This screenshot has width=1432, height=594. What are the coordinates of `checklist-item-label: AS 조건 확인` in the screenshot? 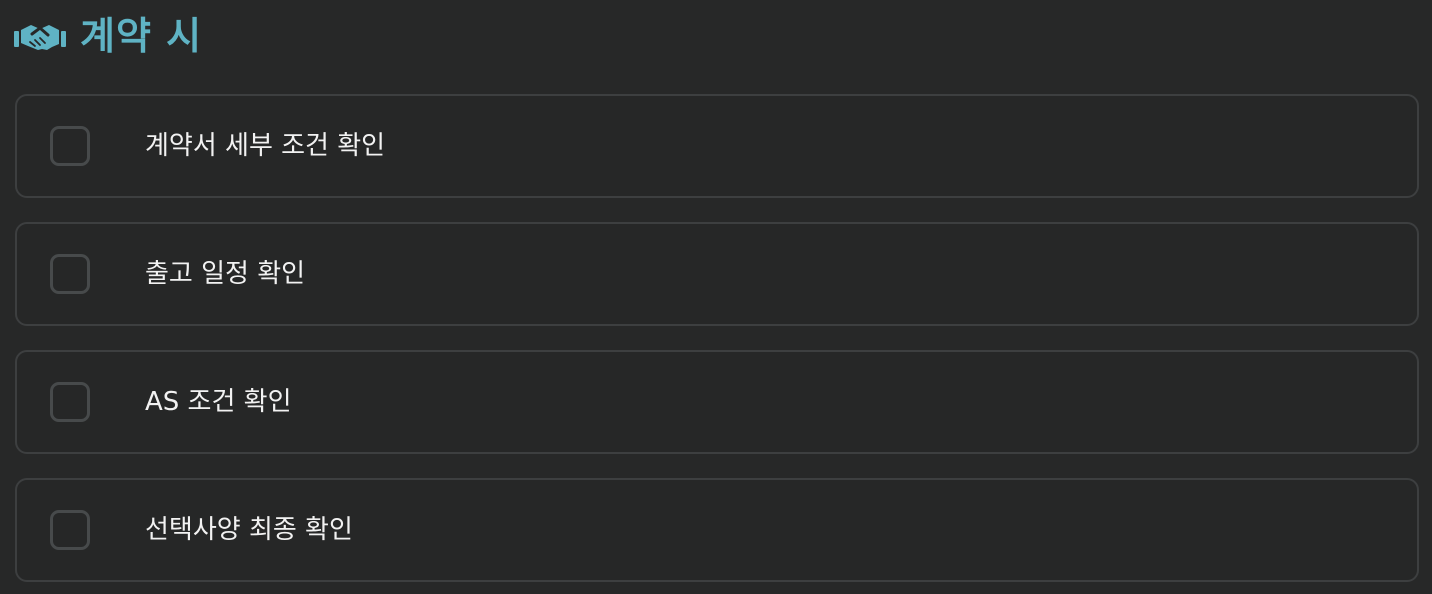 It's located at (218, 402).